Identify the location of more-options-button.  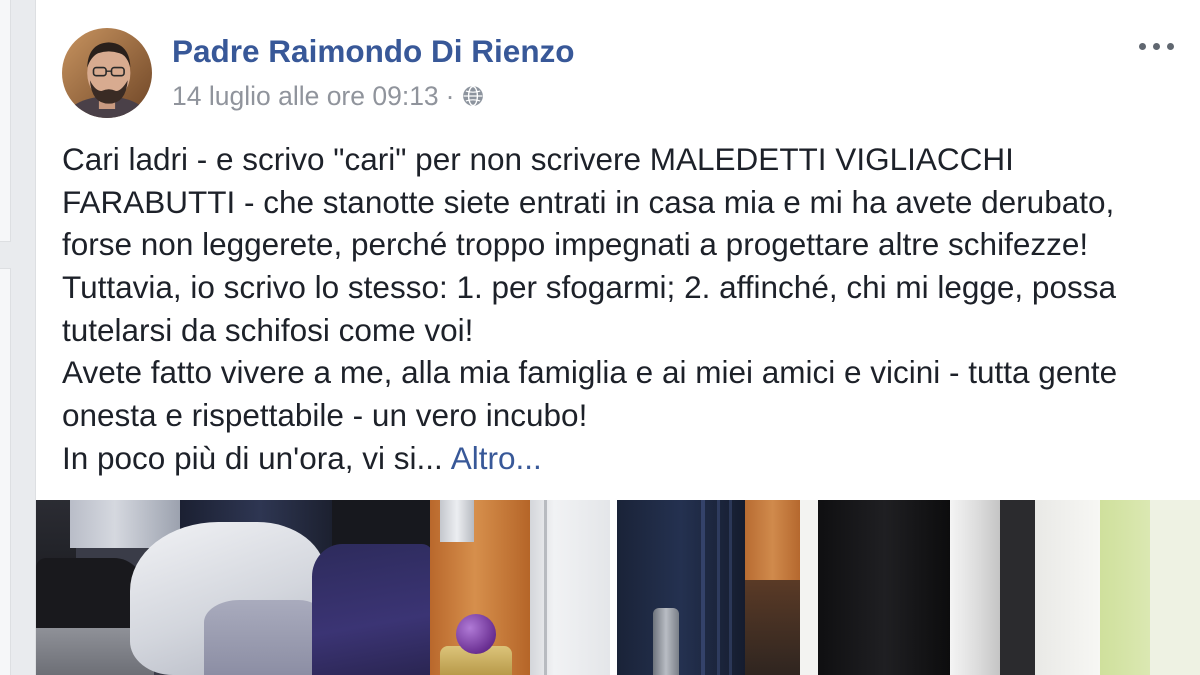
(1156, 46).